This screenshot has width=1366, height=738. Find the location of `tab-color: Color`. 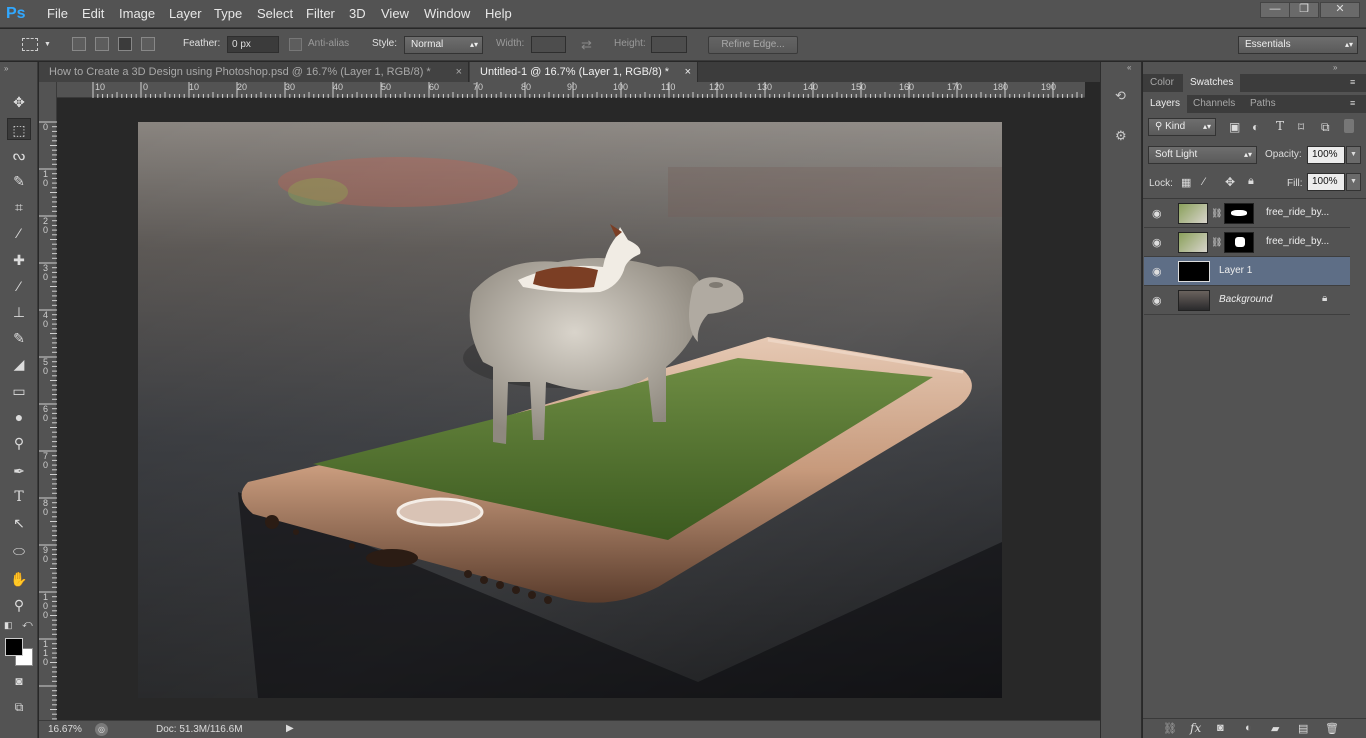

tab-color: Color is located at coordinates (1162, 83).